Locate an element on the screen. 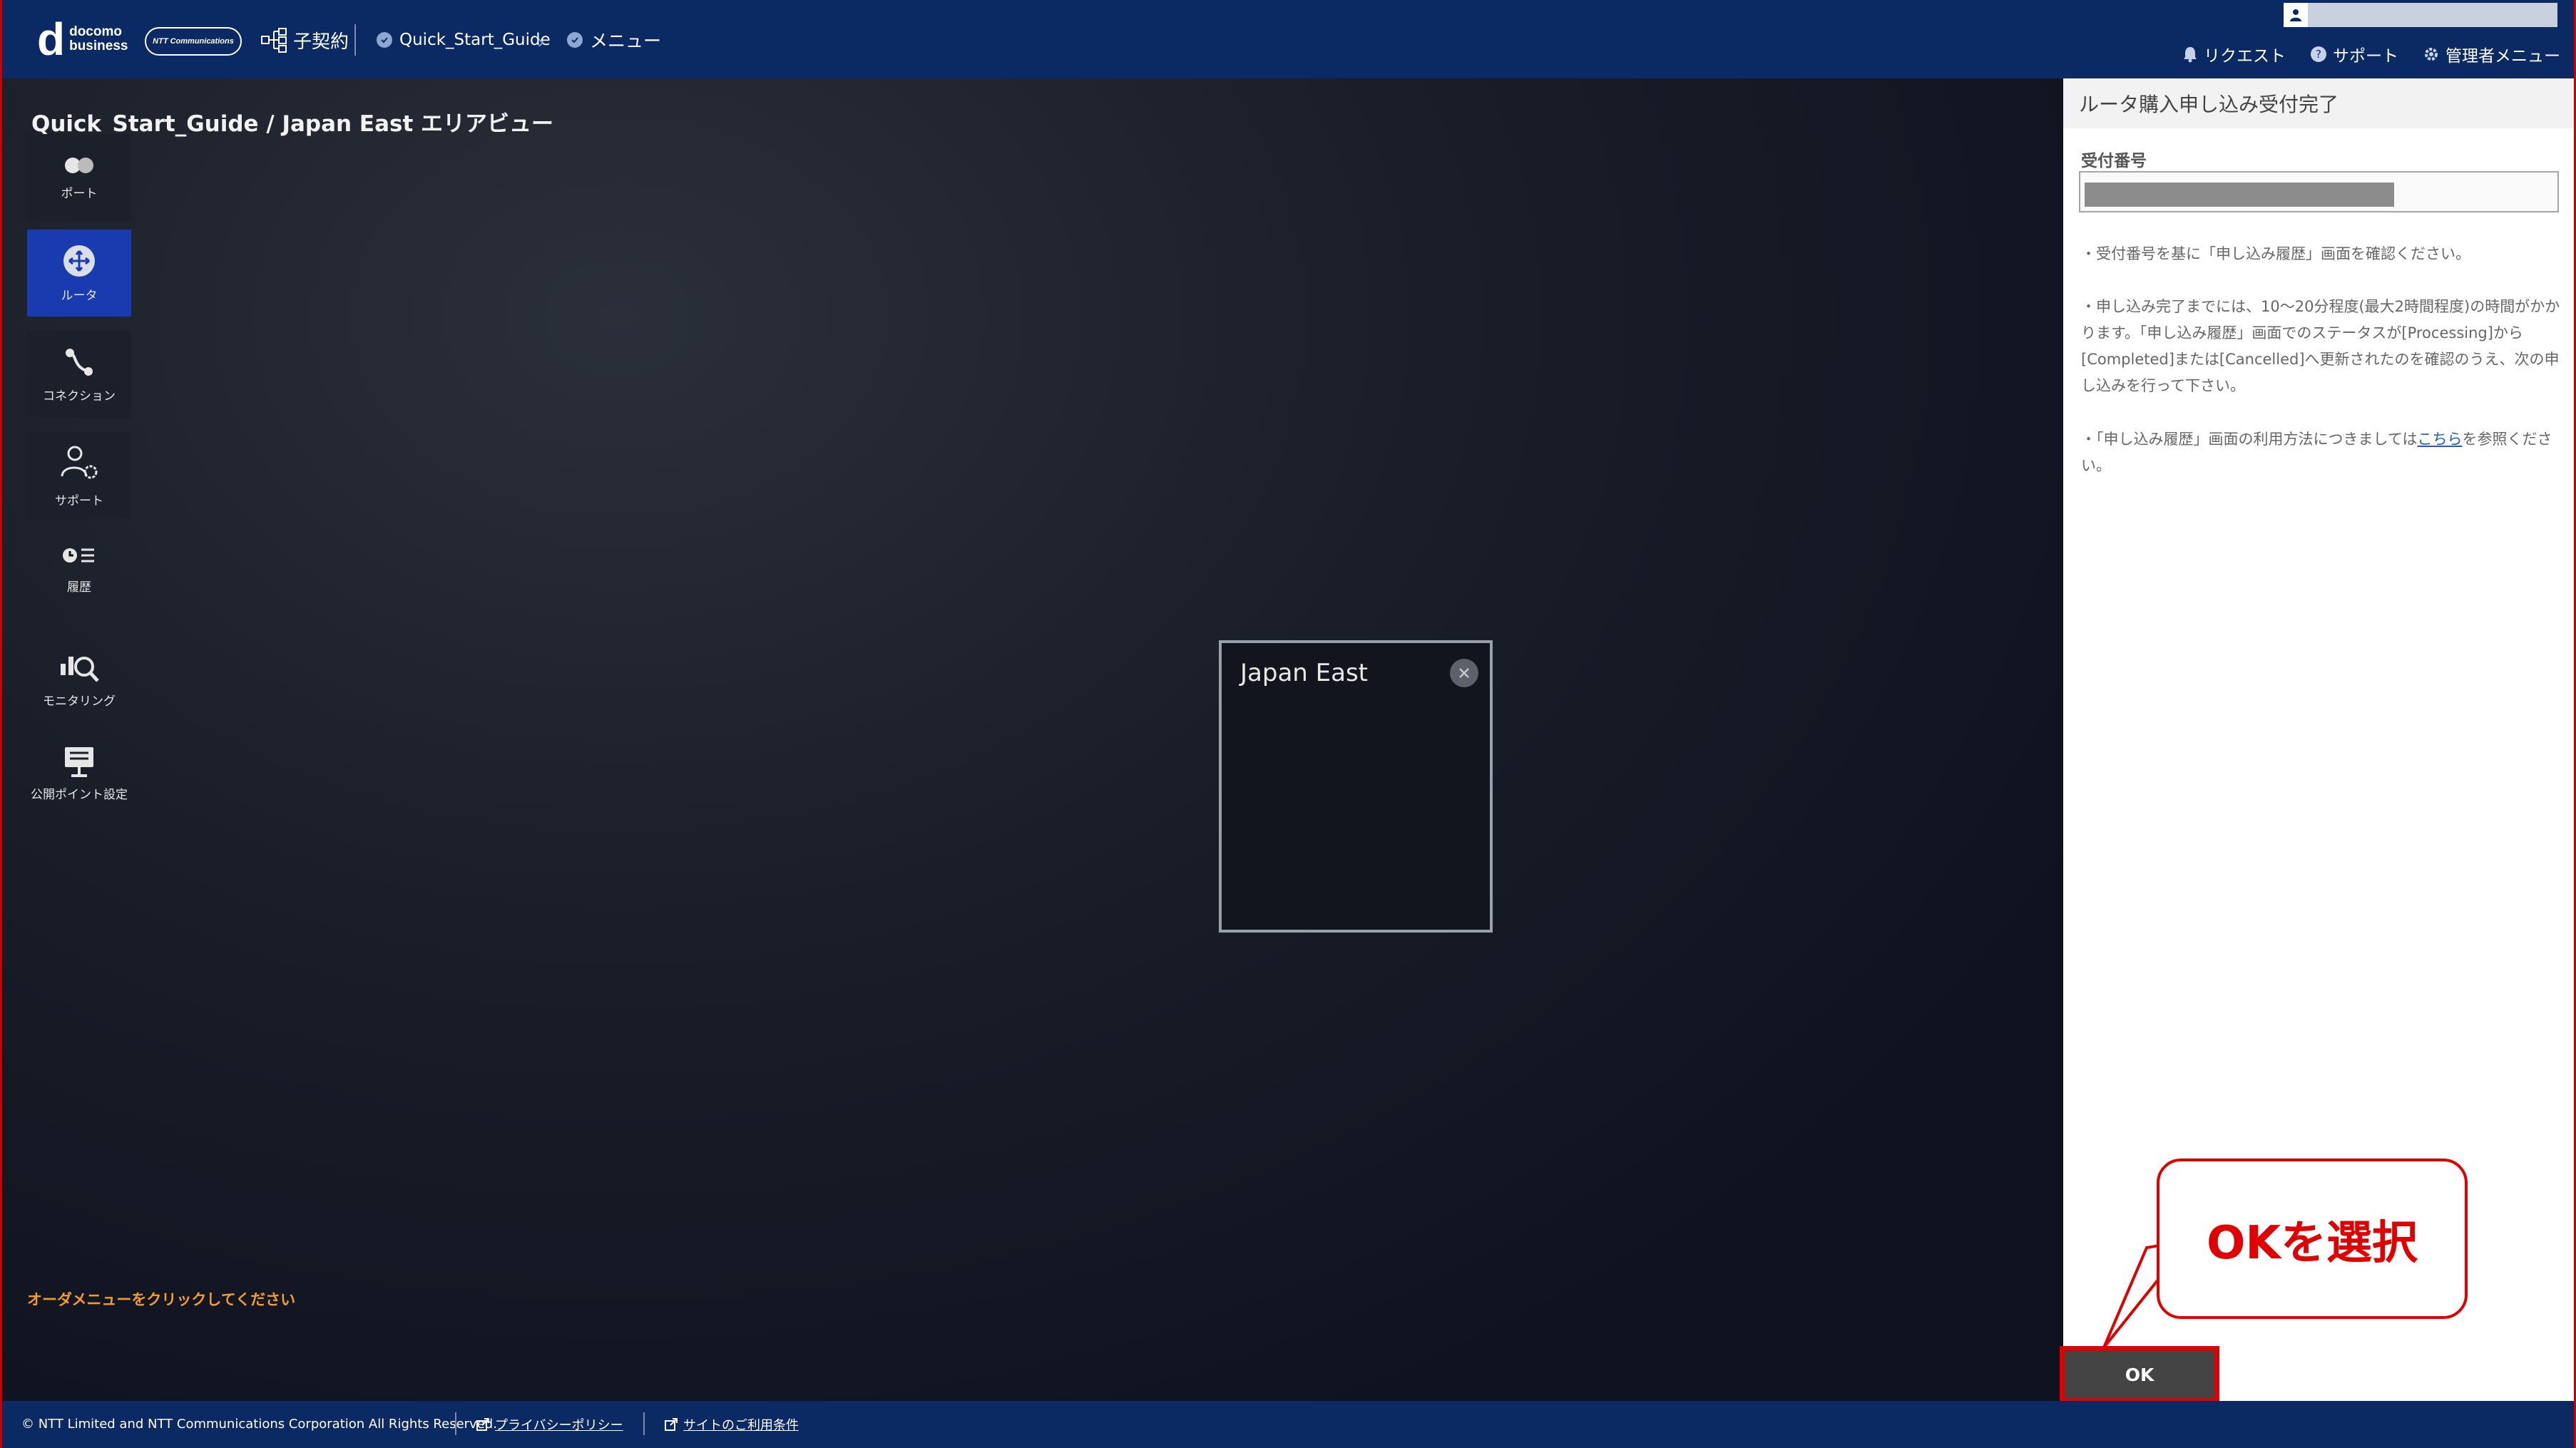 Image resolution: width=2576 pixels, height=1448 pixels. sidebar-item-public-point: 公開ポイント設定 is located at coordinates (79, 773).